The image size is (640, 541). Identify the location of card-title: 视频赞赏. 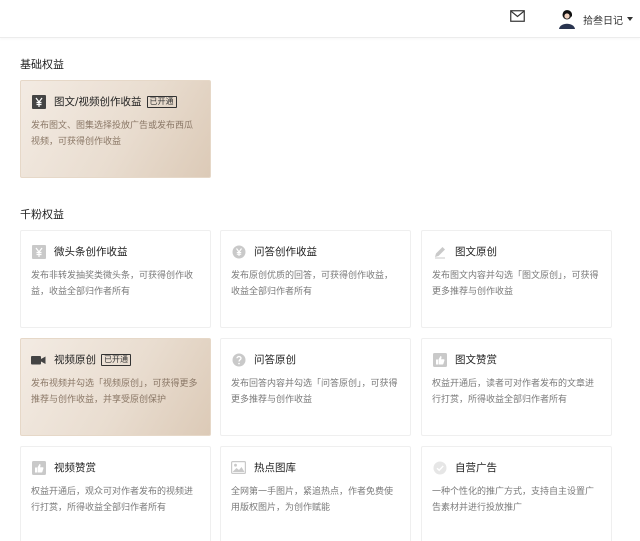
(75, 468).